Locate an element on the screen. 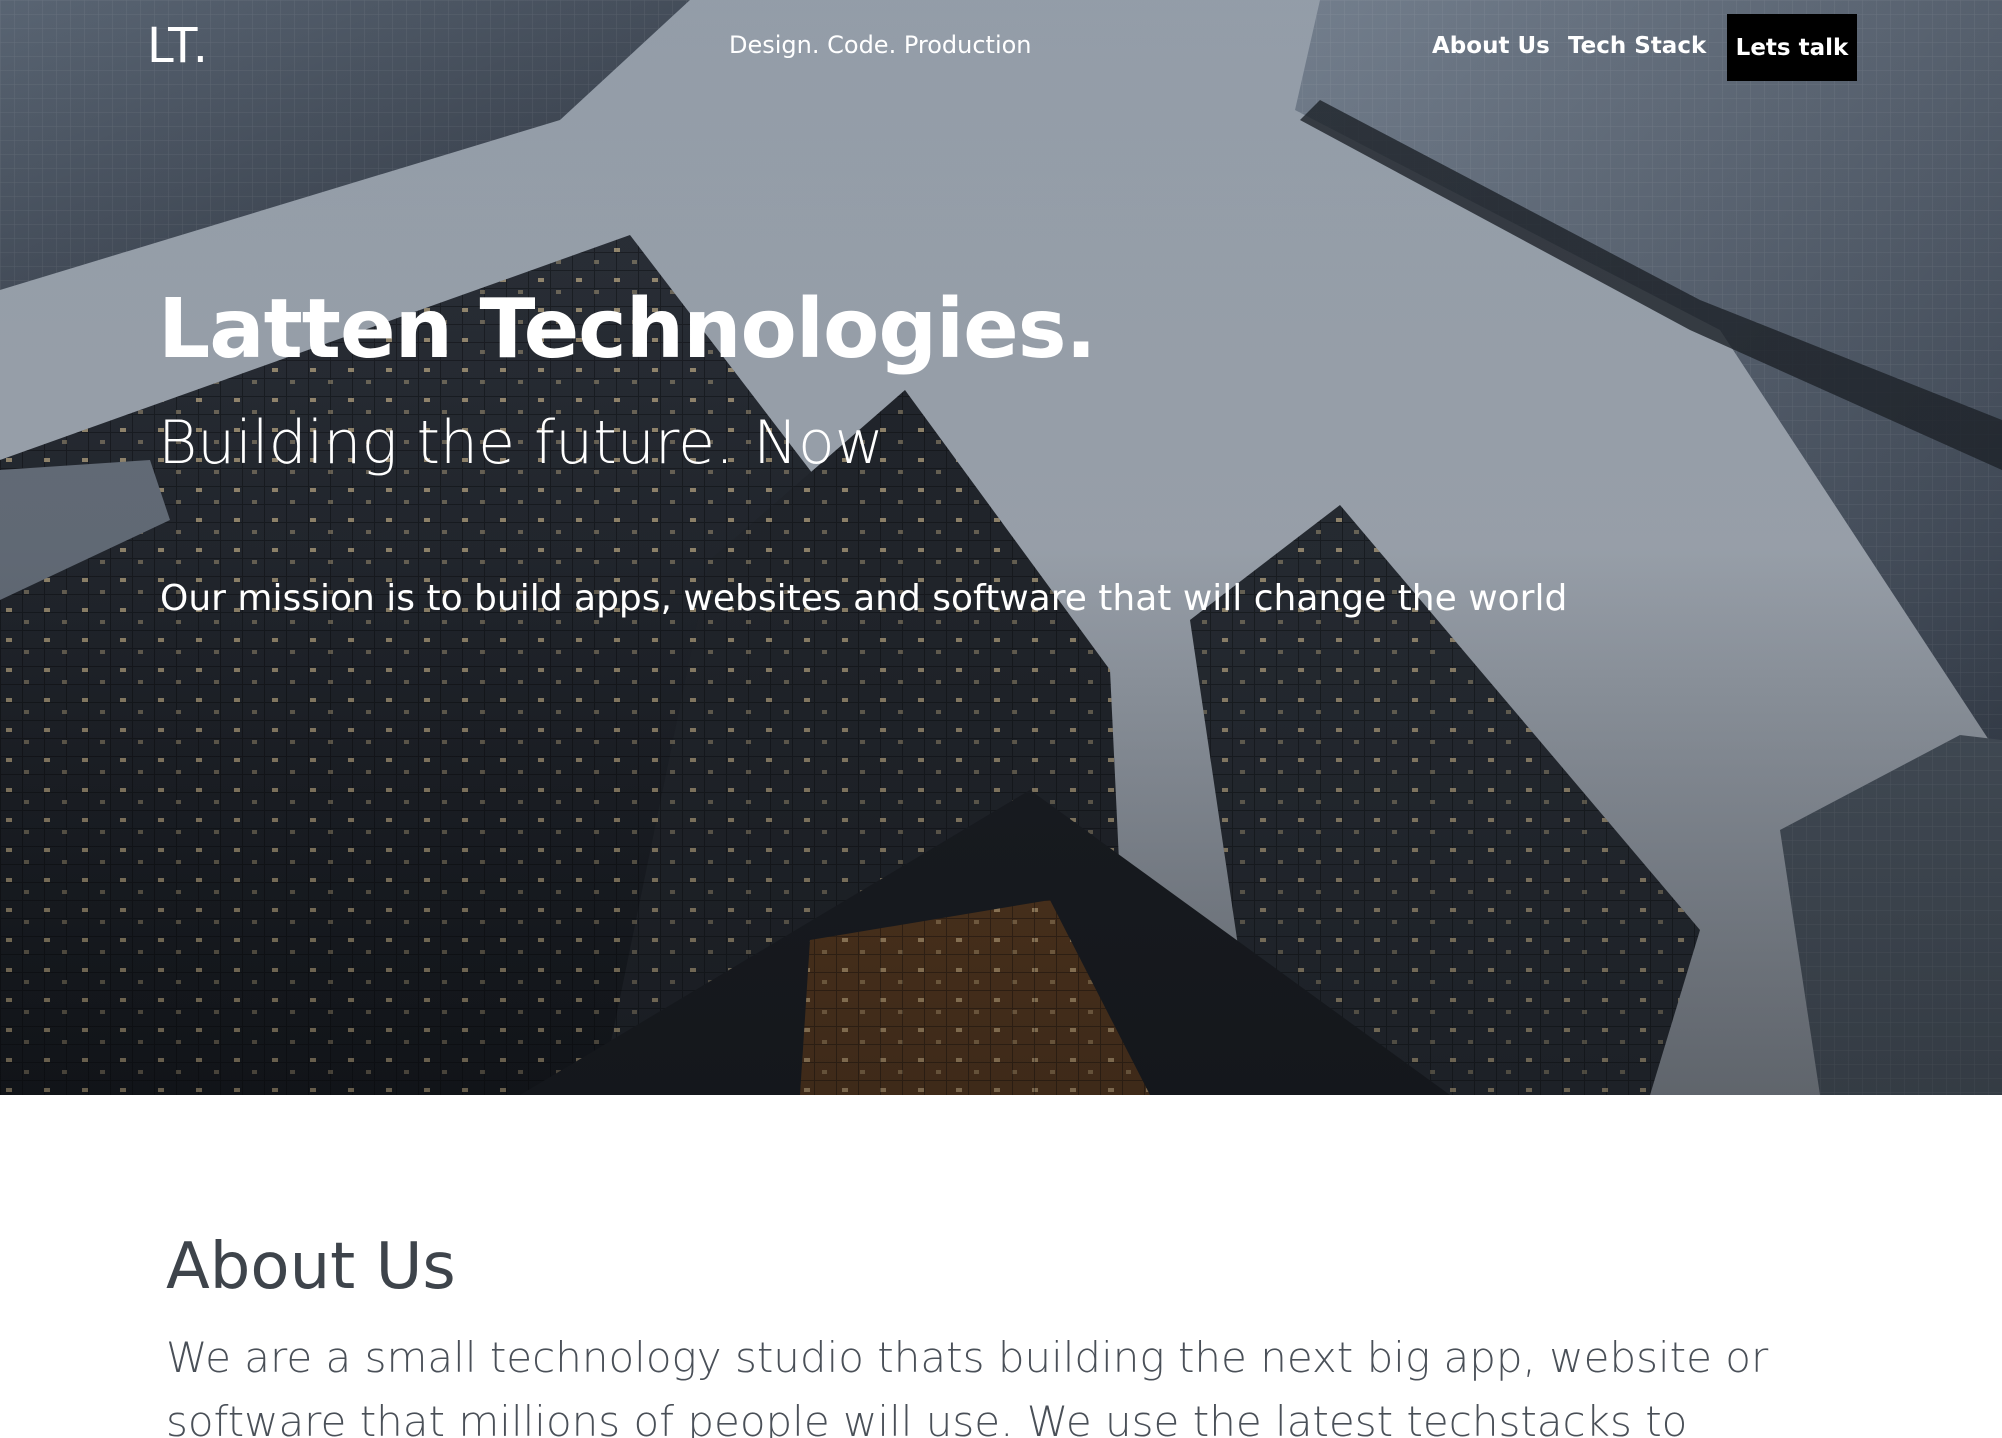 This screenshot has width=2002, height=1438. hero-title: Latten Technologies. is located at coordinates (627, 329).